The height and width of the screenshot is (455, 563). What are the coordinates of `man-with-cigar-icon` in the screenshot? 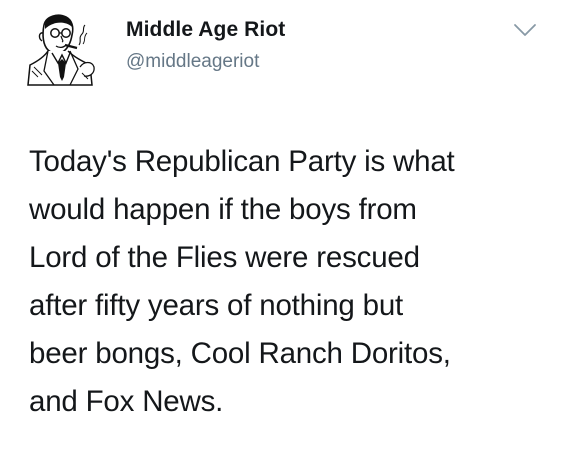 It's located at (61, 50).